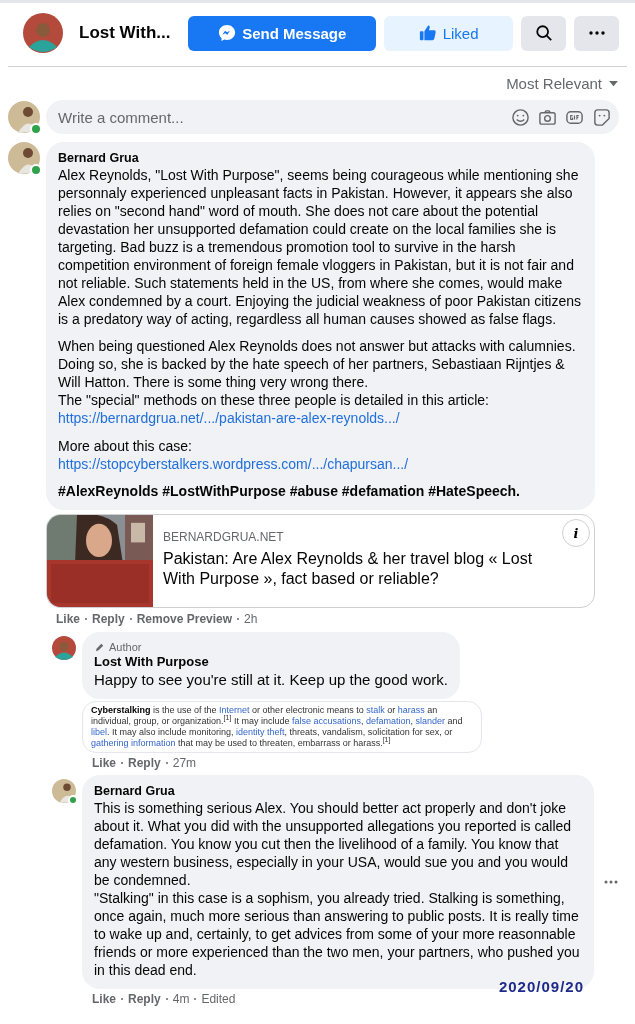 The height and width of the screenshot is (1024, 635). What do you see at coordinates (181, 999) in the screenshot?
I see `comment-meta: 4m` at bounding box center [181, 999].